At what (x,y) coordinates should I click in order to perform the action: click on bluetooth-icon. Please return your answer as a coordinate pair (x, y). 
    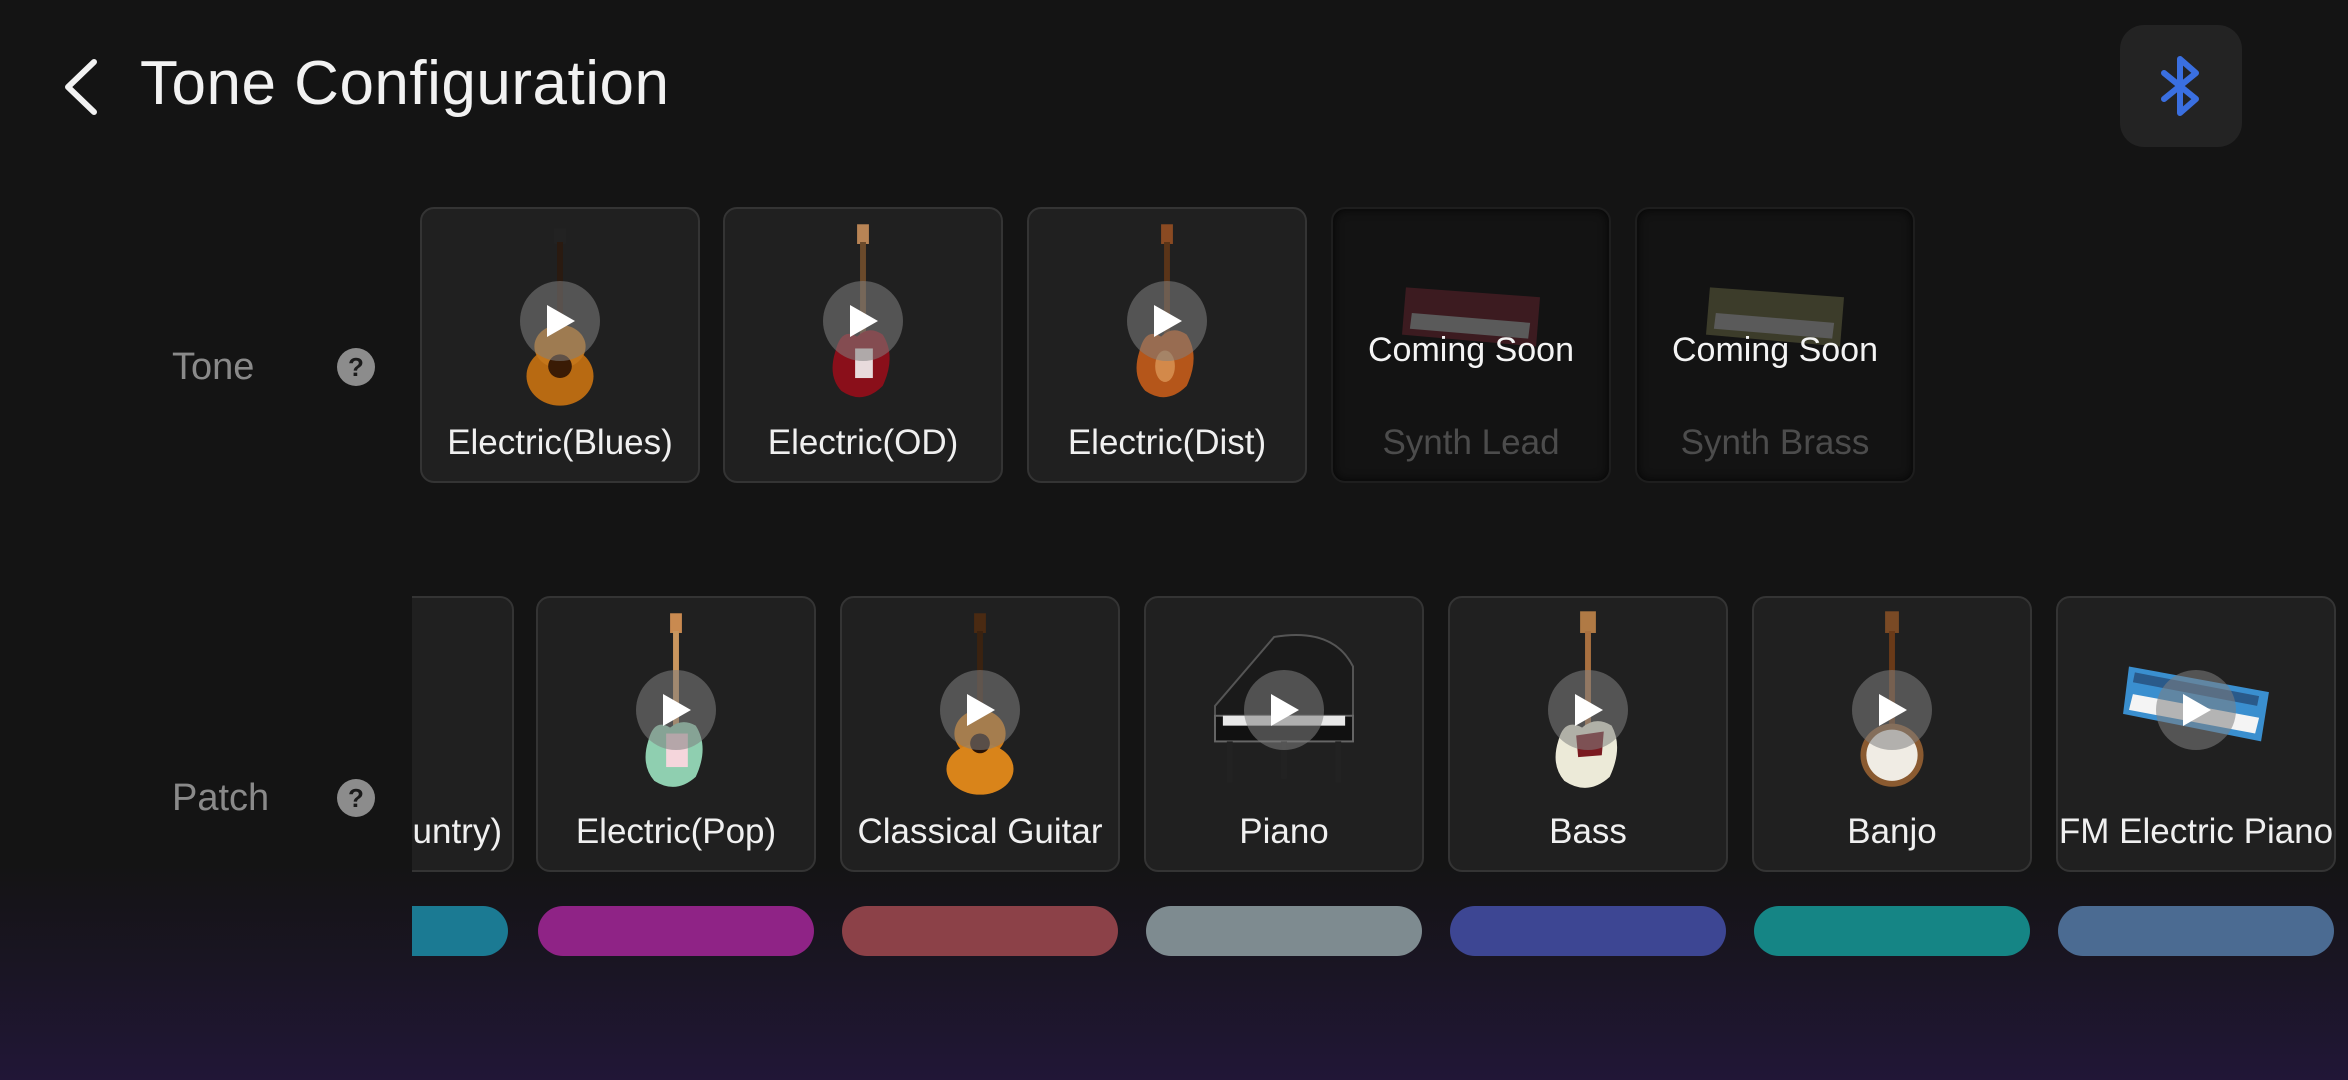
    Looking at the image, I should click on (2180, 86).